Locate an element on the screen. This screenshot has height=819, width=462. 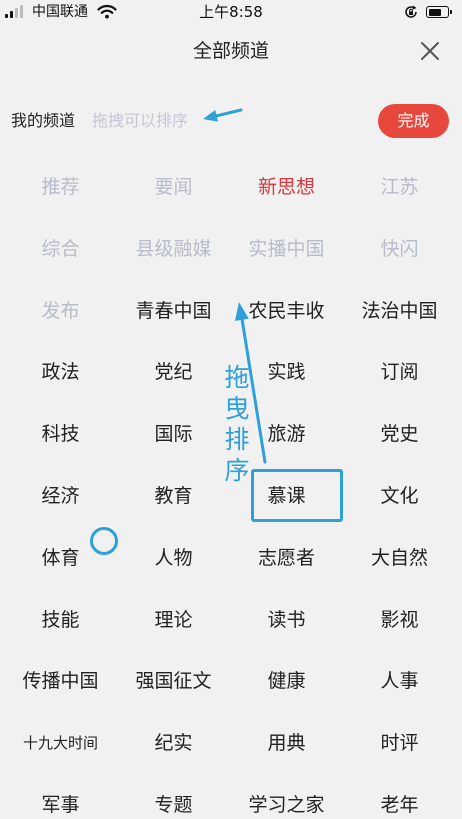
channel-item: 十九大时间 is located at coordinates (60, 743).